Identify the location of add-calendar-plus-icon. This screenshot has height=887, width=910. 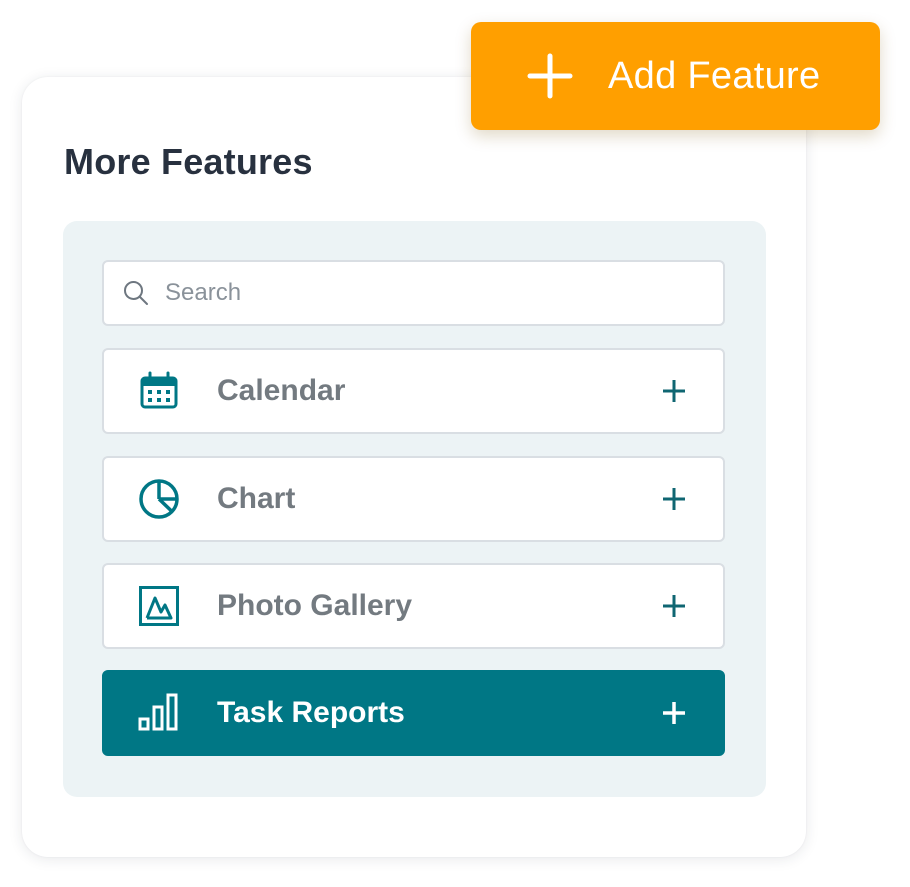
(674, 391).